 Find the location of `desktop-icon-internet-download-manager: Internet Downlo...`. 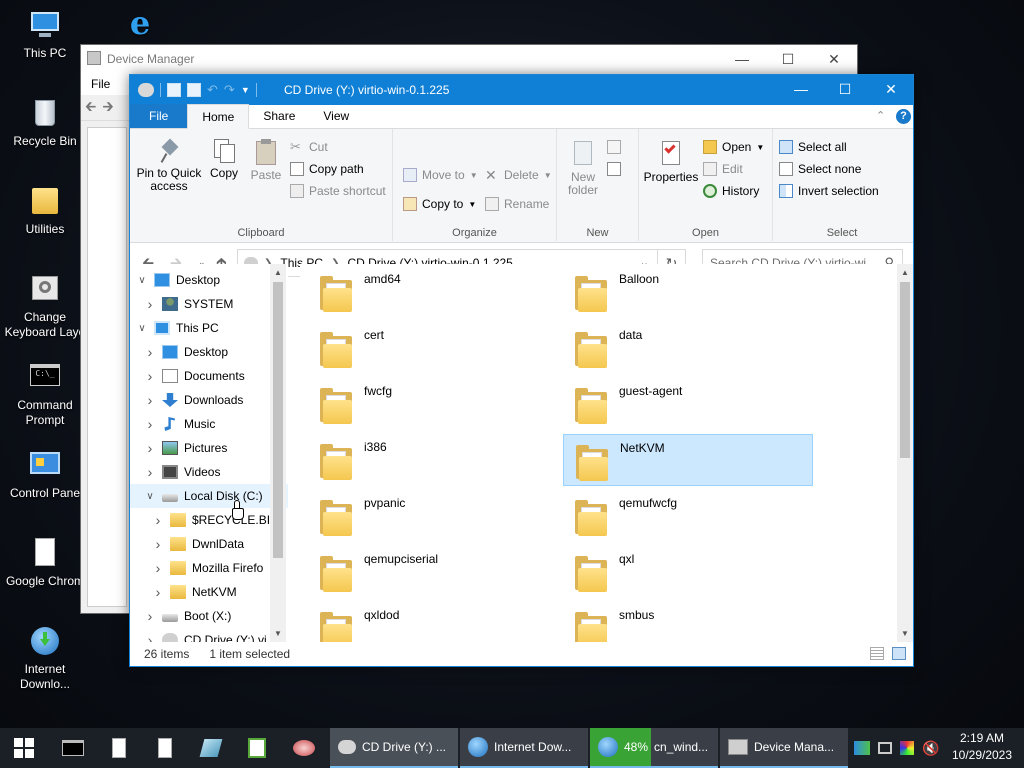

desktop-icon-internet-download-manager: Internet Downlo... is located at coordinates (45, 658).